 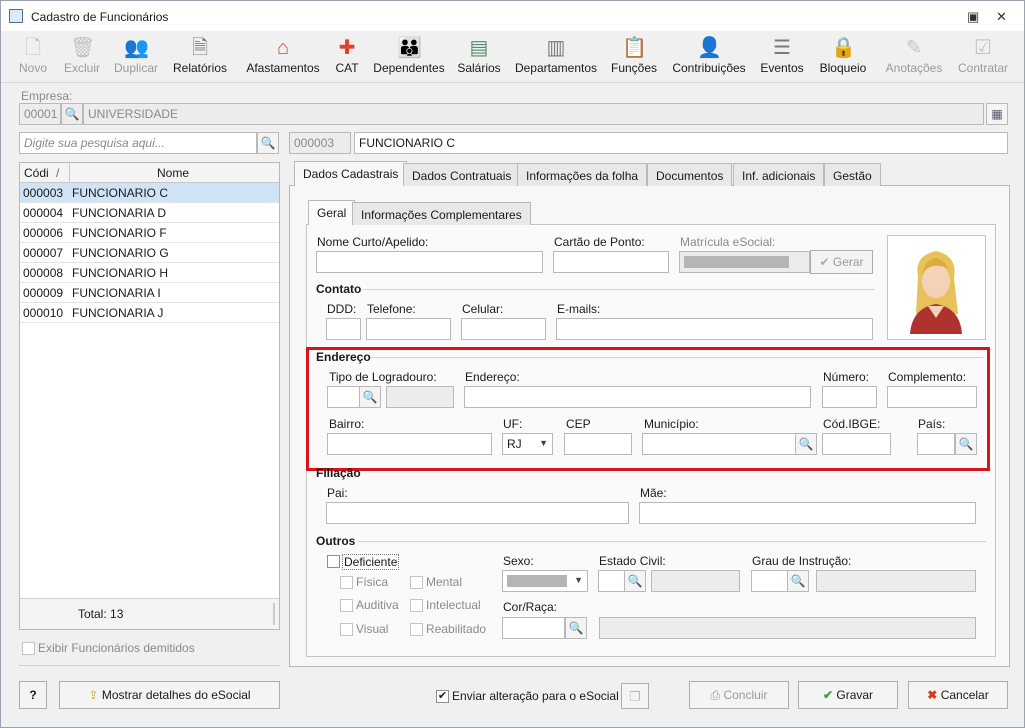 I want to click on check-icon: ✔, so click(x=824, y=262).